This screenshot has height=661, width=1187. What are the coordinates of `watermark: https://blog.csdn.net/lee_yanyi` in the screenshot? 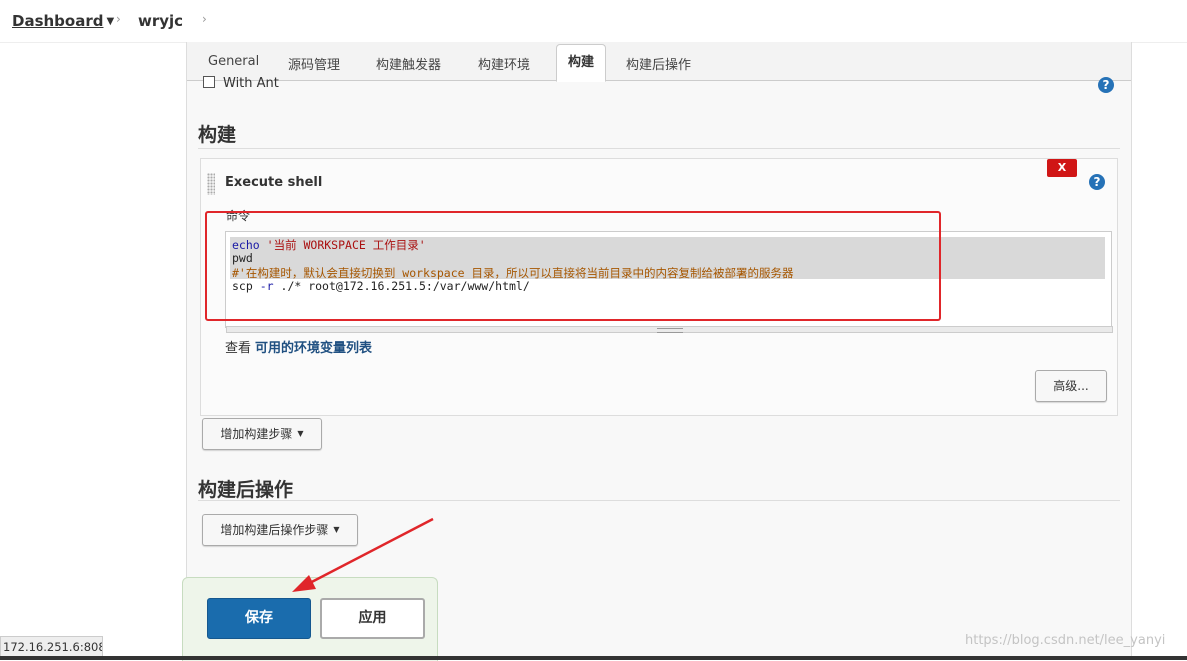 It's located at (1065, 640).